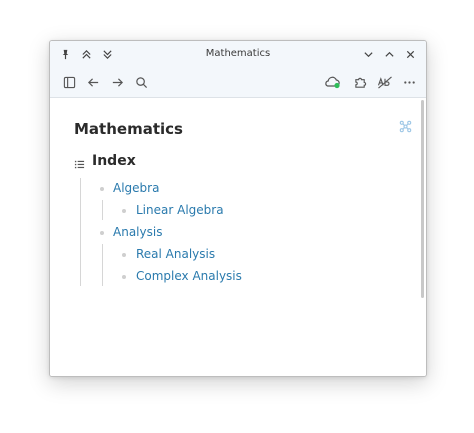  Describe the element at coordinates (136, 188) in the screenshot. I see `link-algebra: Algebra` at that location.